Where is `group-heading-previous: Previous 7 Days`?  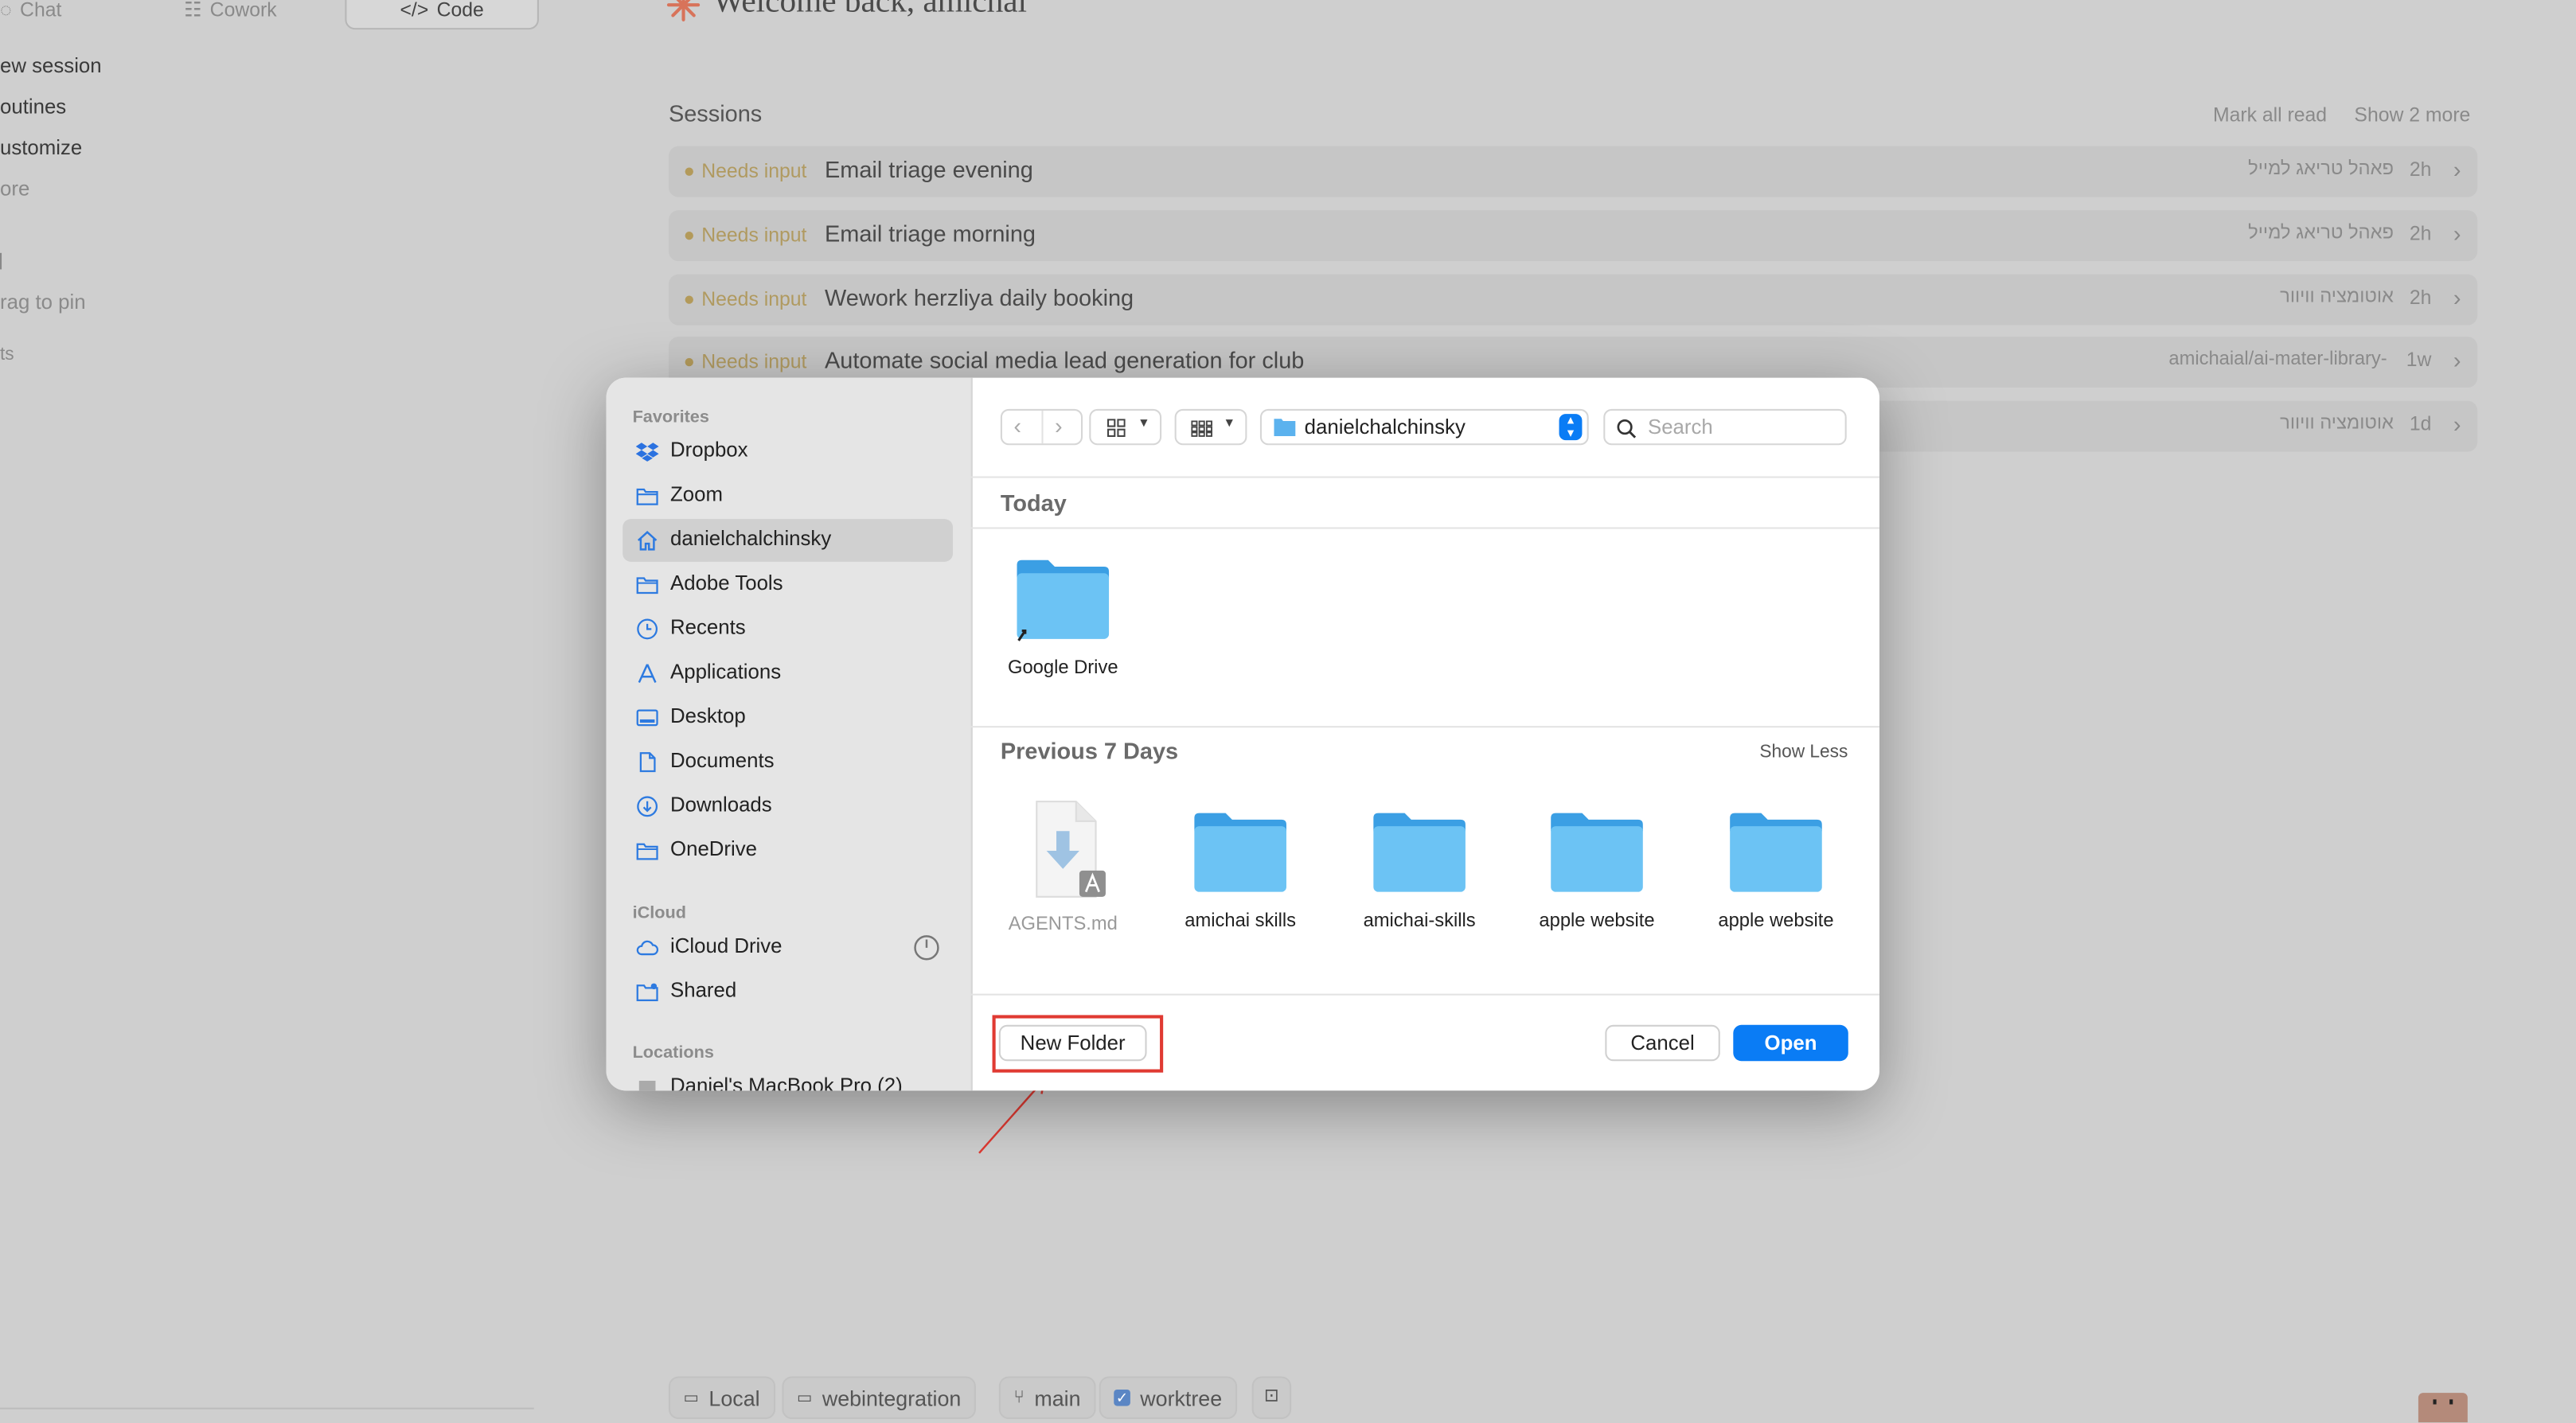 group-heading-previous: Previous 7 Days is located at coordinates (1089, 750).